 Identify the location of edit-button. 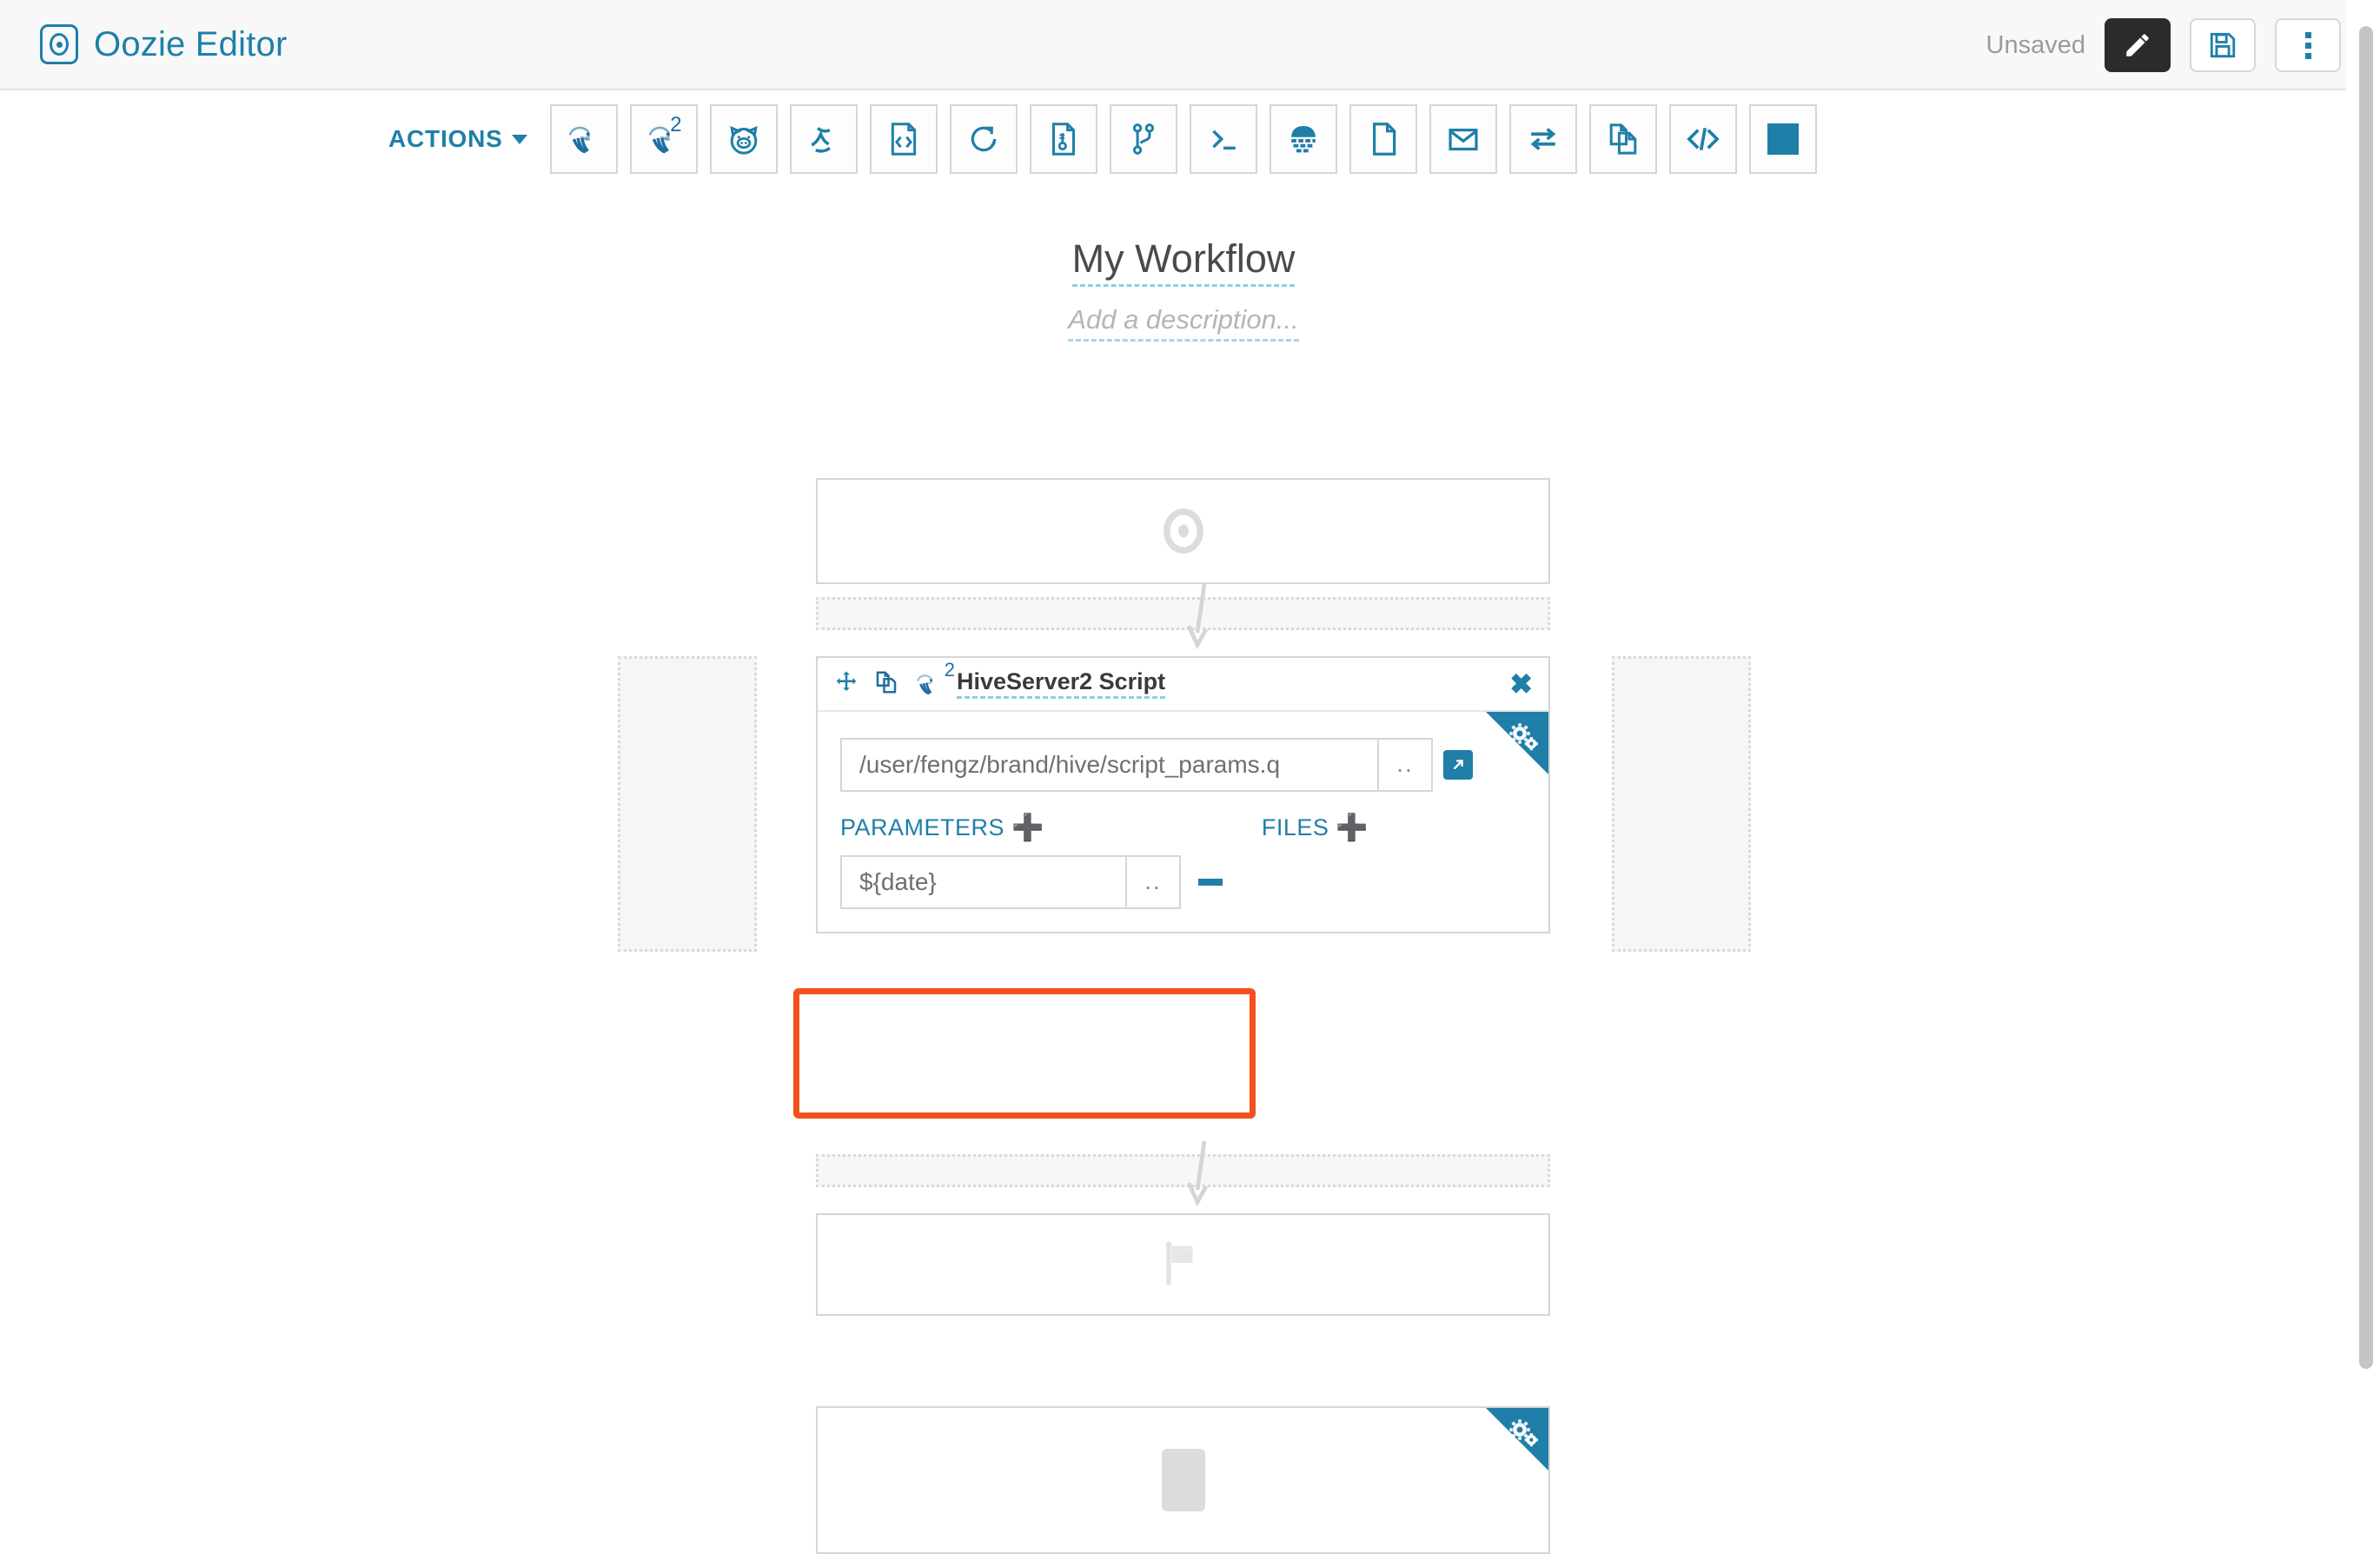
(2138, 45).